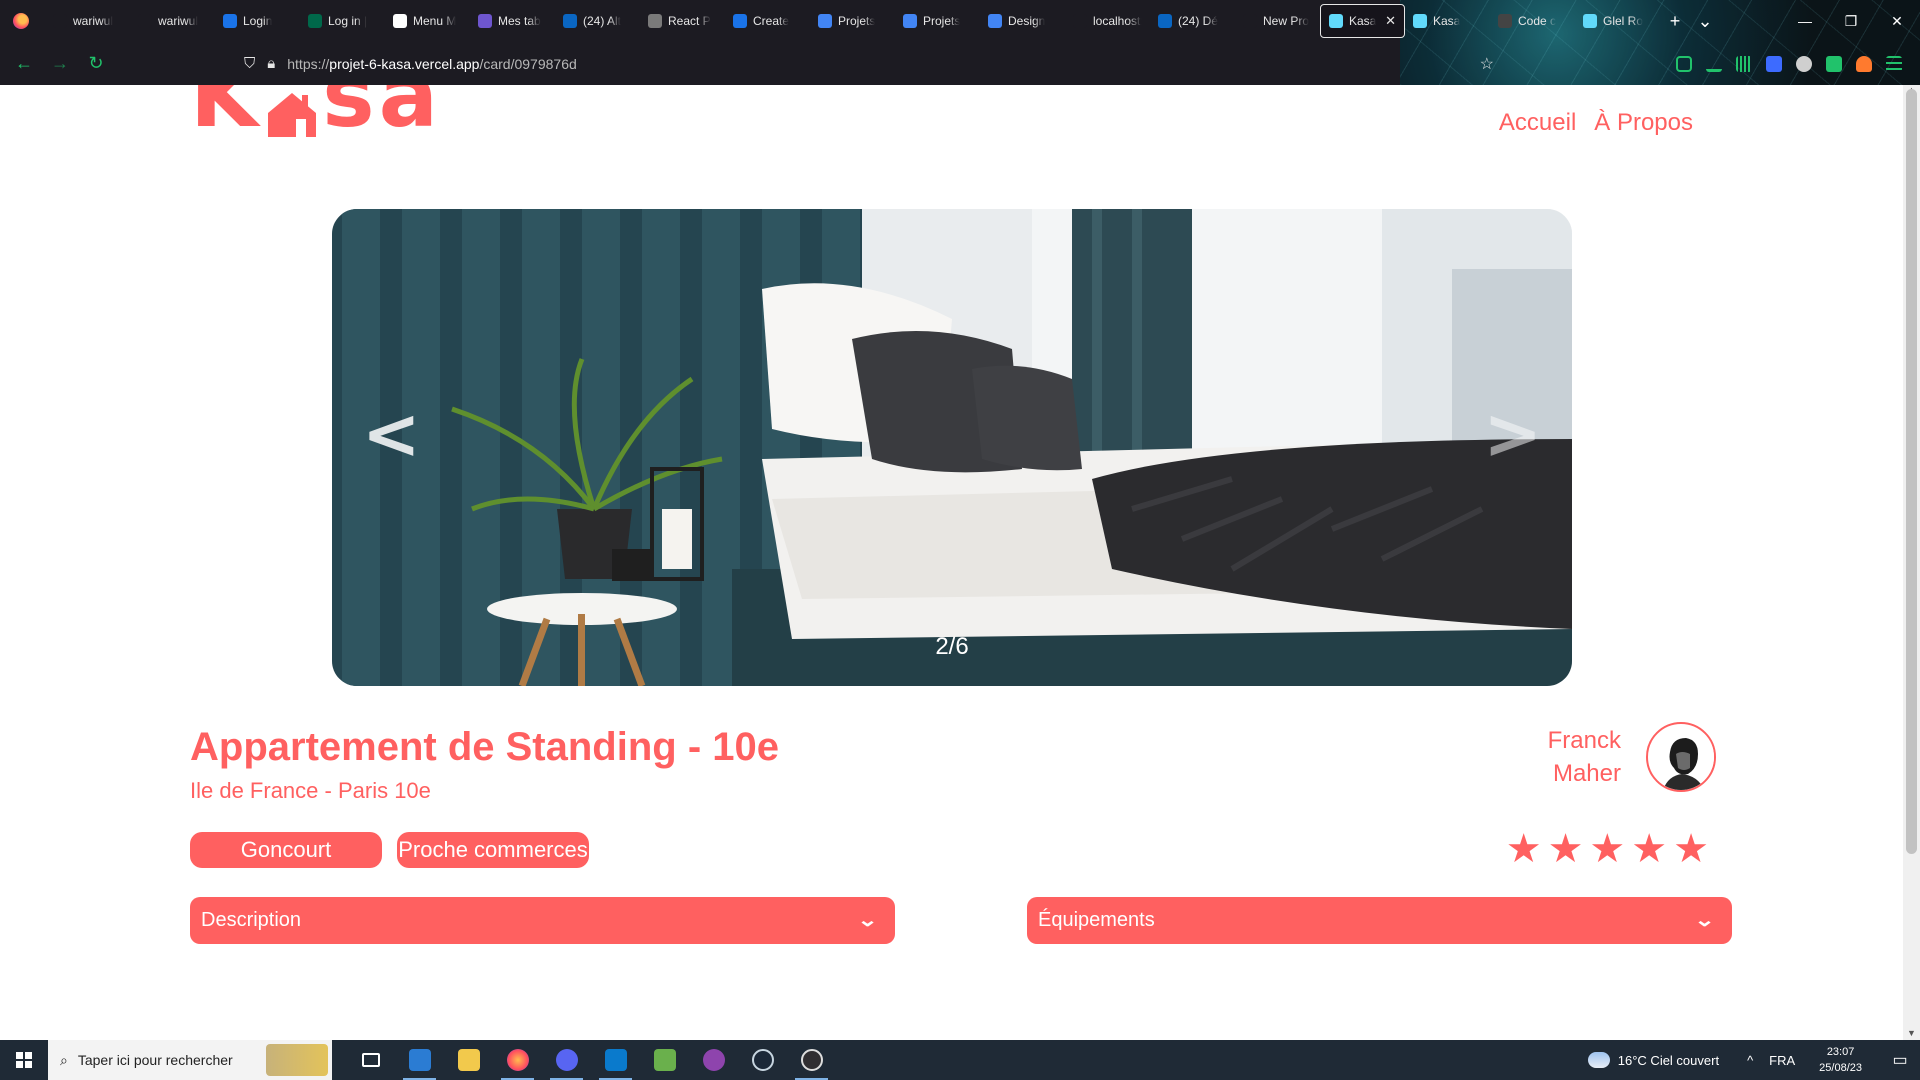  What do you see at coordinates (96, 63) in the screenshot?
I see `reload-icon: ↻` at bounding box center [96, 63].